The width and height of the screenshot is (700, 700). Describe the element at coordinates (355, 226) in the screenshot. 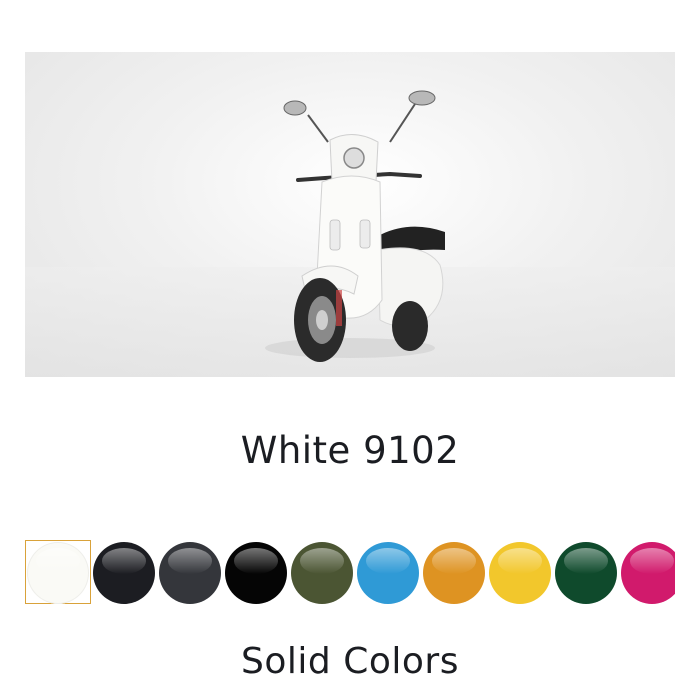

I see `scooter-illustration` at that location.